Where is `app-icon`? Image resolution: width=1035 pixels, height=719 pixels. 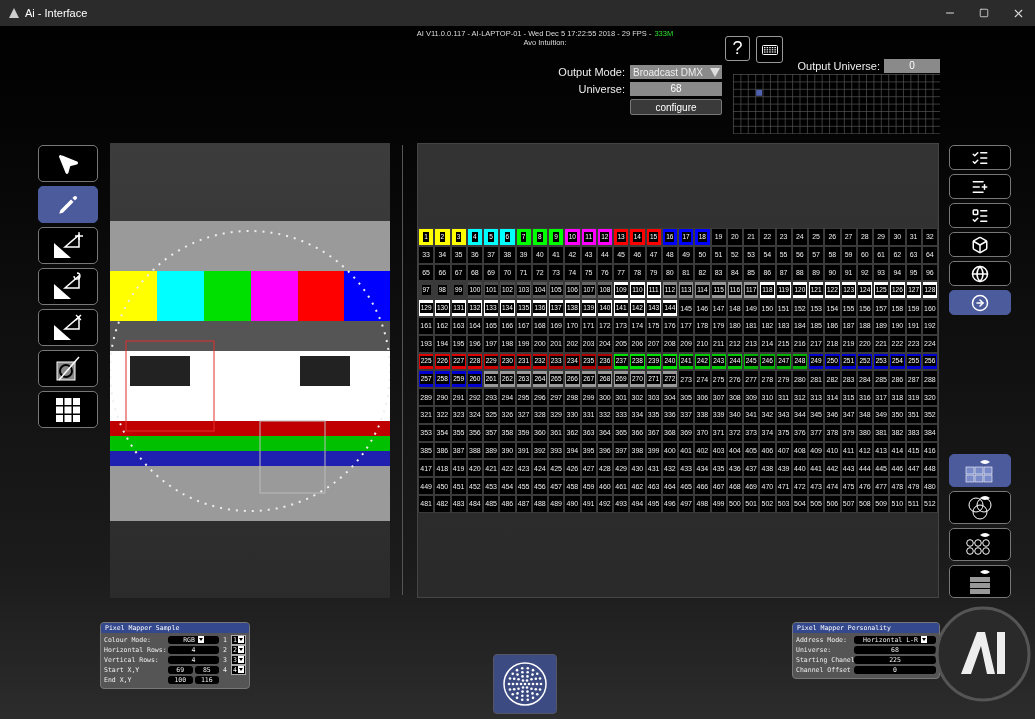
app-icon is located at coordinates (14, 13).